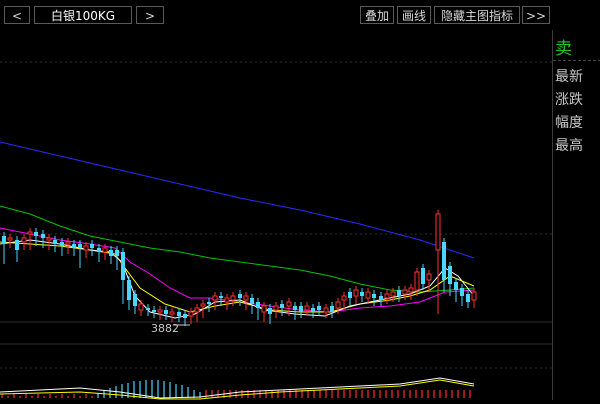 This screenshot has width=600, height=404. I want to click on sell-label: 卖, so click(563, 46).